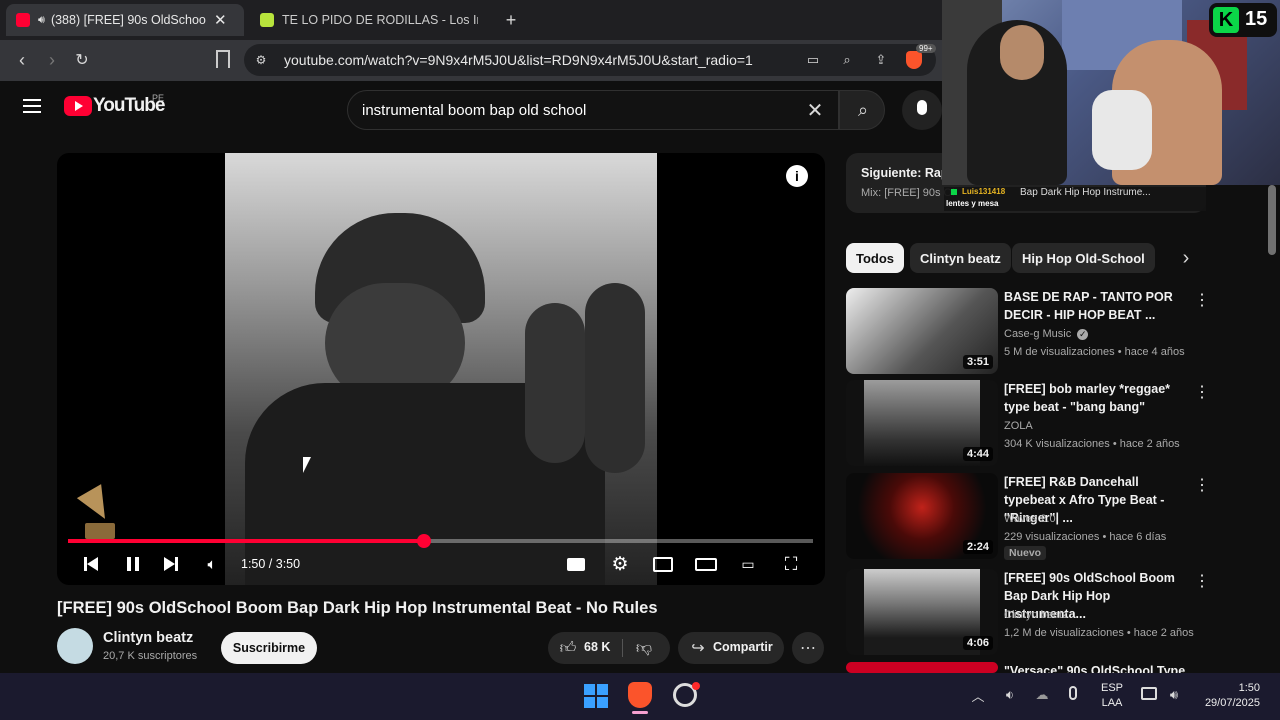 Image resolution: width=1280 pixels, height=720 pixels. What do you see at coordinates (82, 60) in the screenshot?
I see `reload-icon: ↻` at bounding box center [82, 60].